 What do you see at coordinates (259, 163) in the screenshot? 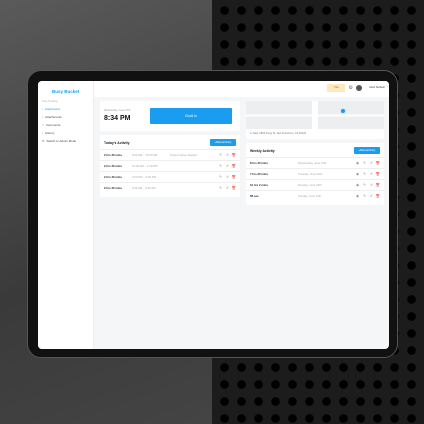
I see `duration: 8 hrs 30 mins` at bounding box center [259, 163].